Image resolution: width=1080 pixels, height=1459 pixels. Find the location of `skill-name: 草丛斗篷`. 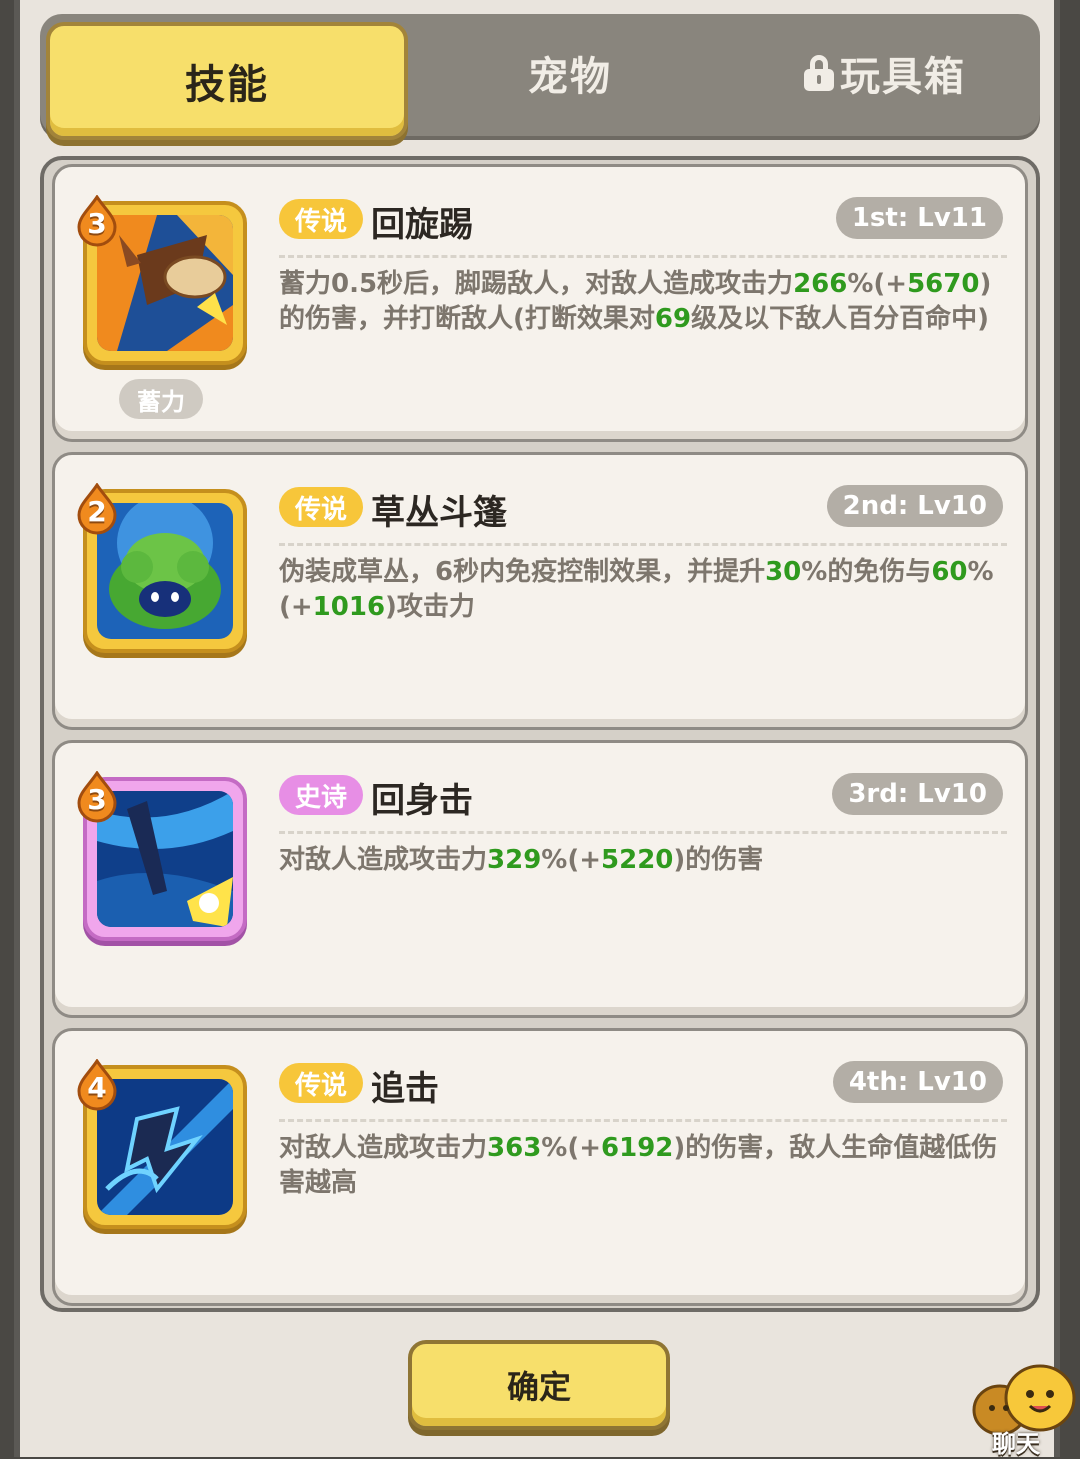

skill-name: 草丛斗篷 is located at coordinates (439, 513).